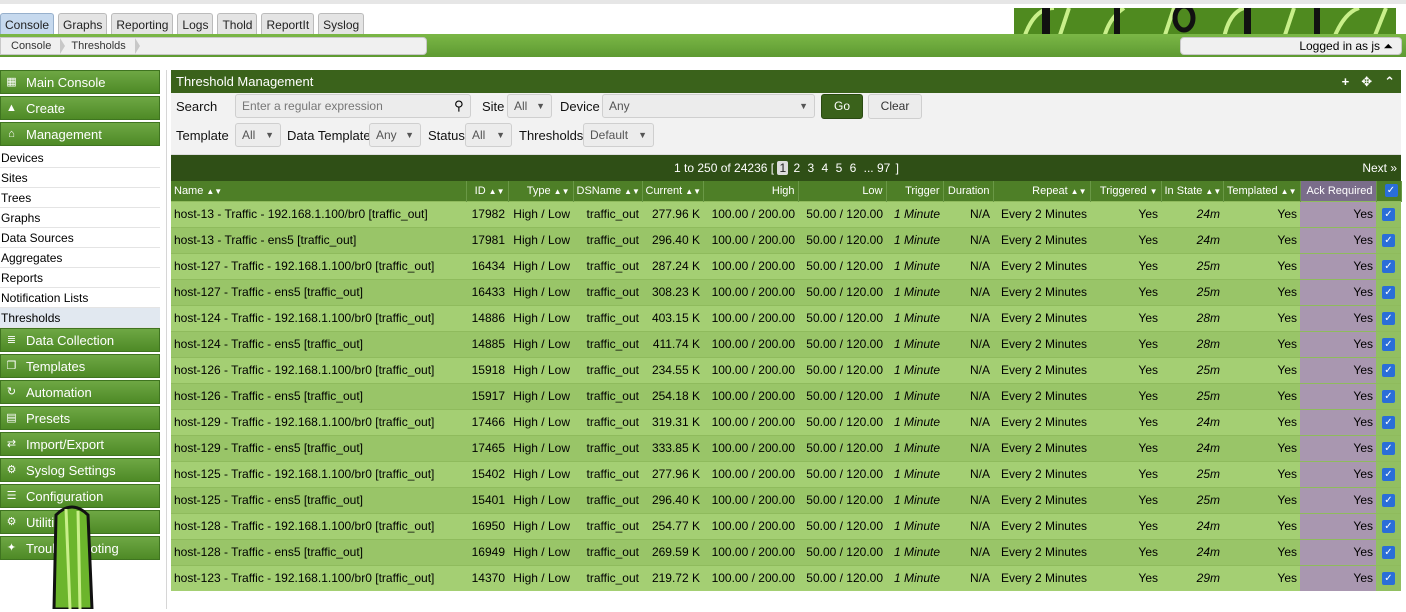 The width and height of the screenshot is (1406, 612). I want to click on column-header: Repeat ▲▼, so click(1042, 191).